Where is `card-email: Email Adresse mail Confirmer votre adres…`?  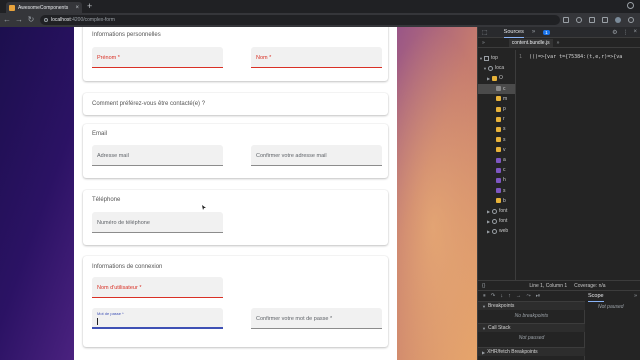
card-email: Email Adresse mail Confirmer votre adres… is located at coordinates (235, 151).